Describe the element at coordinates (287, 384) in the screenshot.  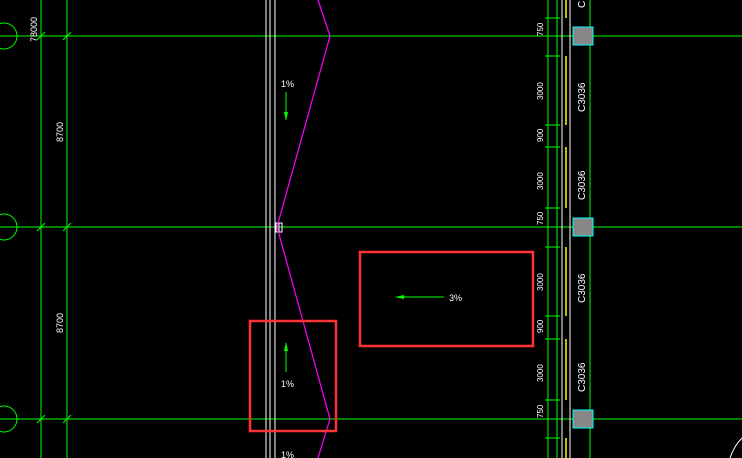
I see `slope-label-middle: 1%` at that location.